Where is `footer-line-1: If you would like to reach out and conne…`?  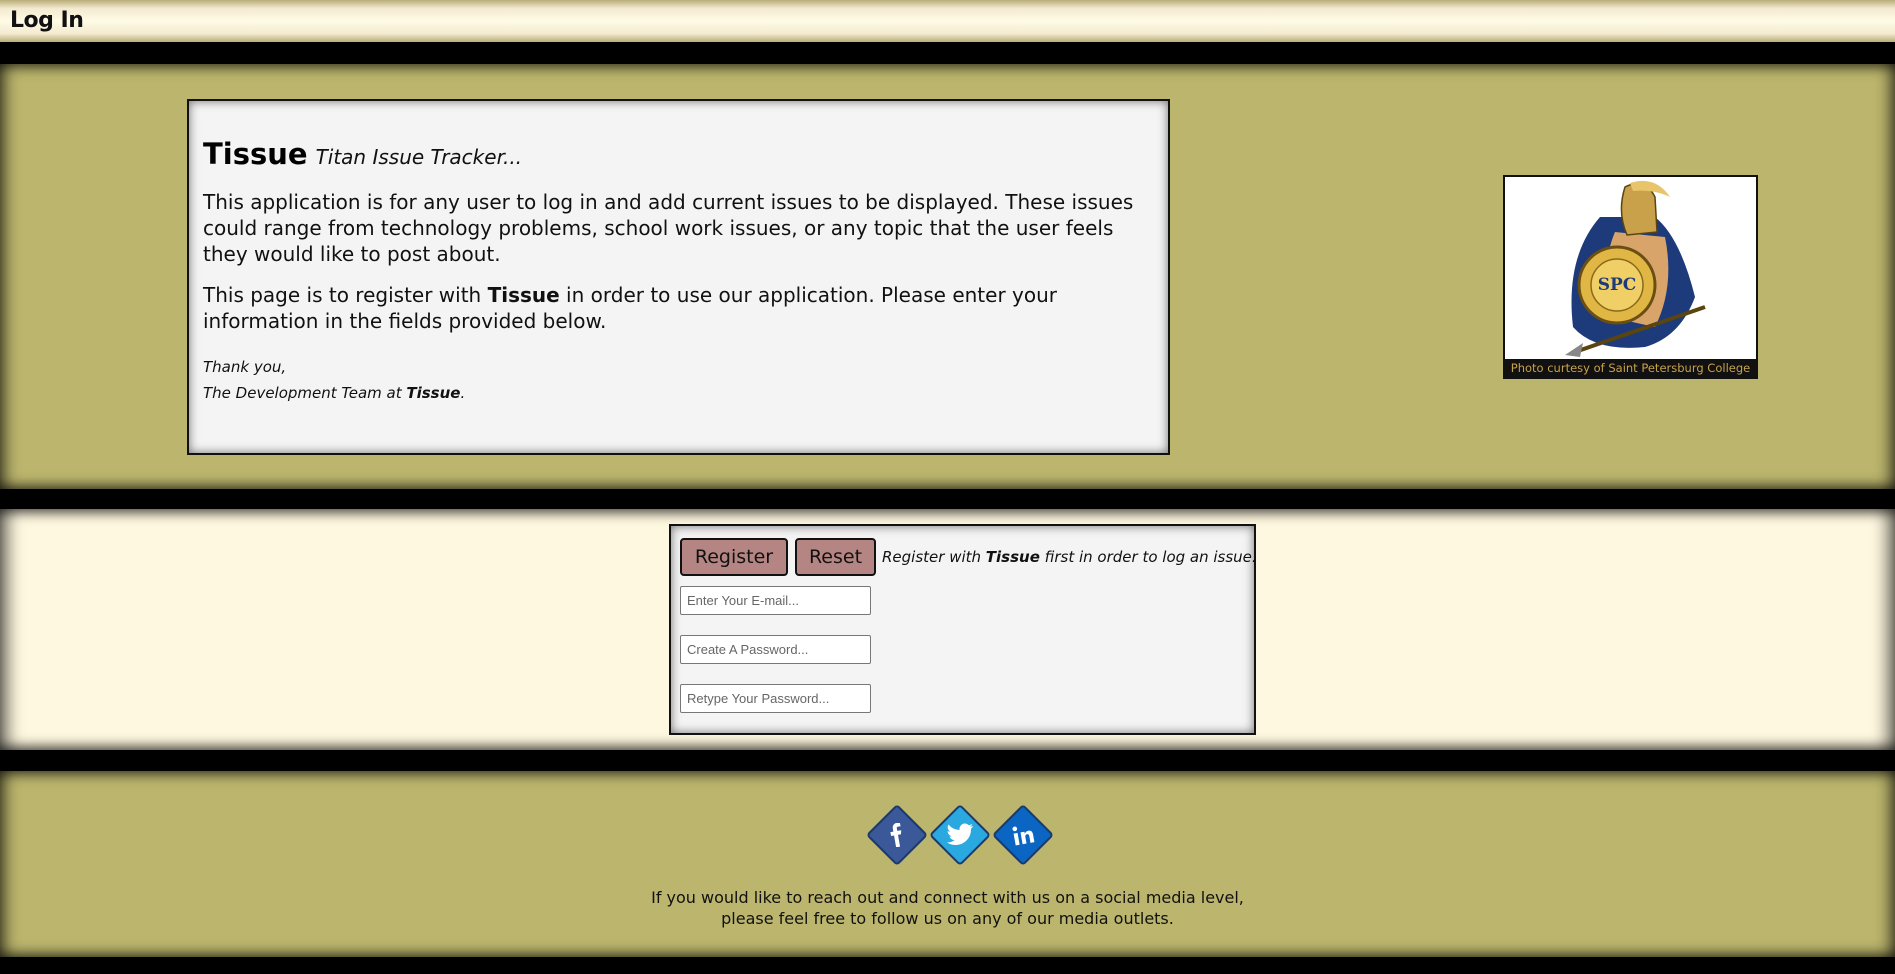
footer-line-1: If you would like to reach out and conne… is located at coordinates (947, 897).